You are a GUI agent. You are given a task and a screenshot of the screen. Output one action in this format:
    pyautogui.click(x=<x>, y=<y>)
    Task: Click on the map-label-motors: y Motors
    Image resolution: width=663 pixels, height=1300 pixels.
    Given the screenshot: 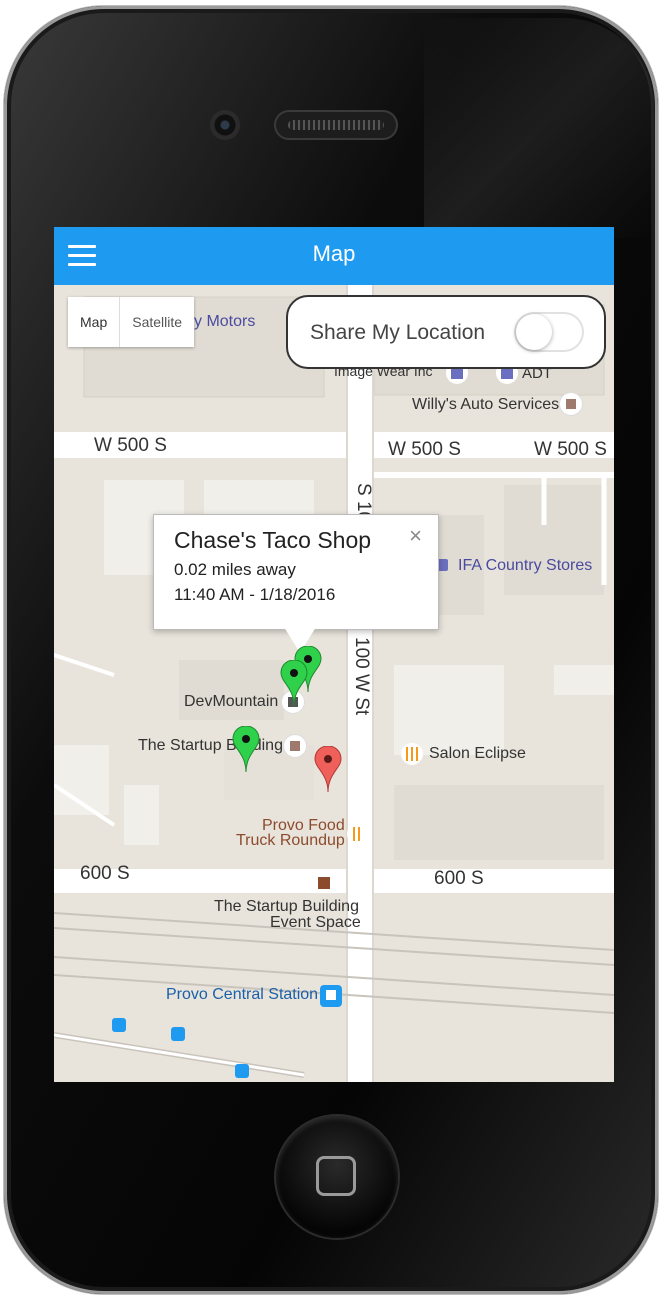 What is the action you would take?
    pyautogui.click(x=225, y=321)
    